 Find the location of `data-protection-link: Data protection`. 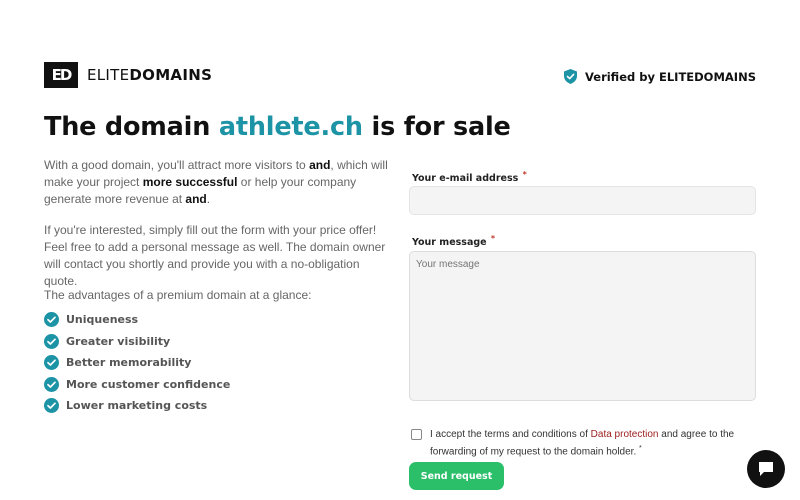

data-protection-link: Data protection is located at coordinates (625, 434).